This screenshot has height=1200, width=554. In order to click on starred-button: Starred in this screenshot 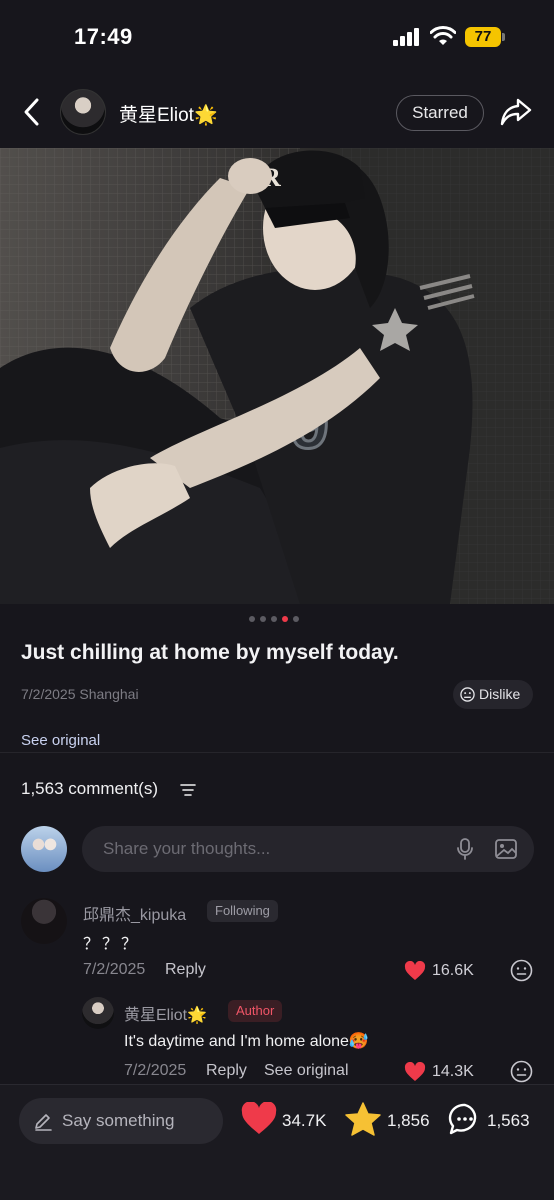, I will do `click(440, 113)`.